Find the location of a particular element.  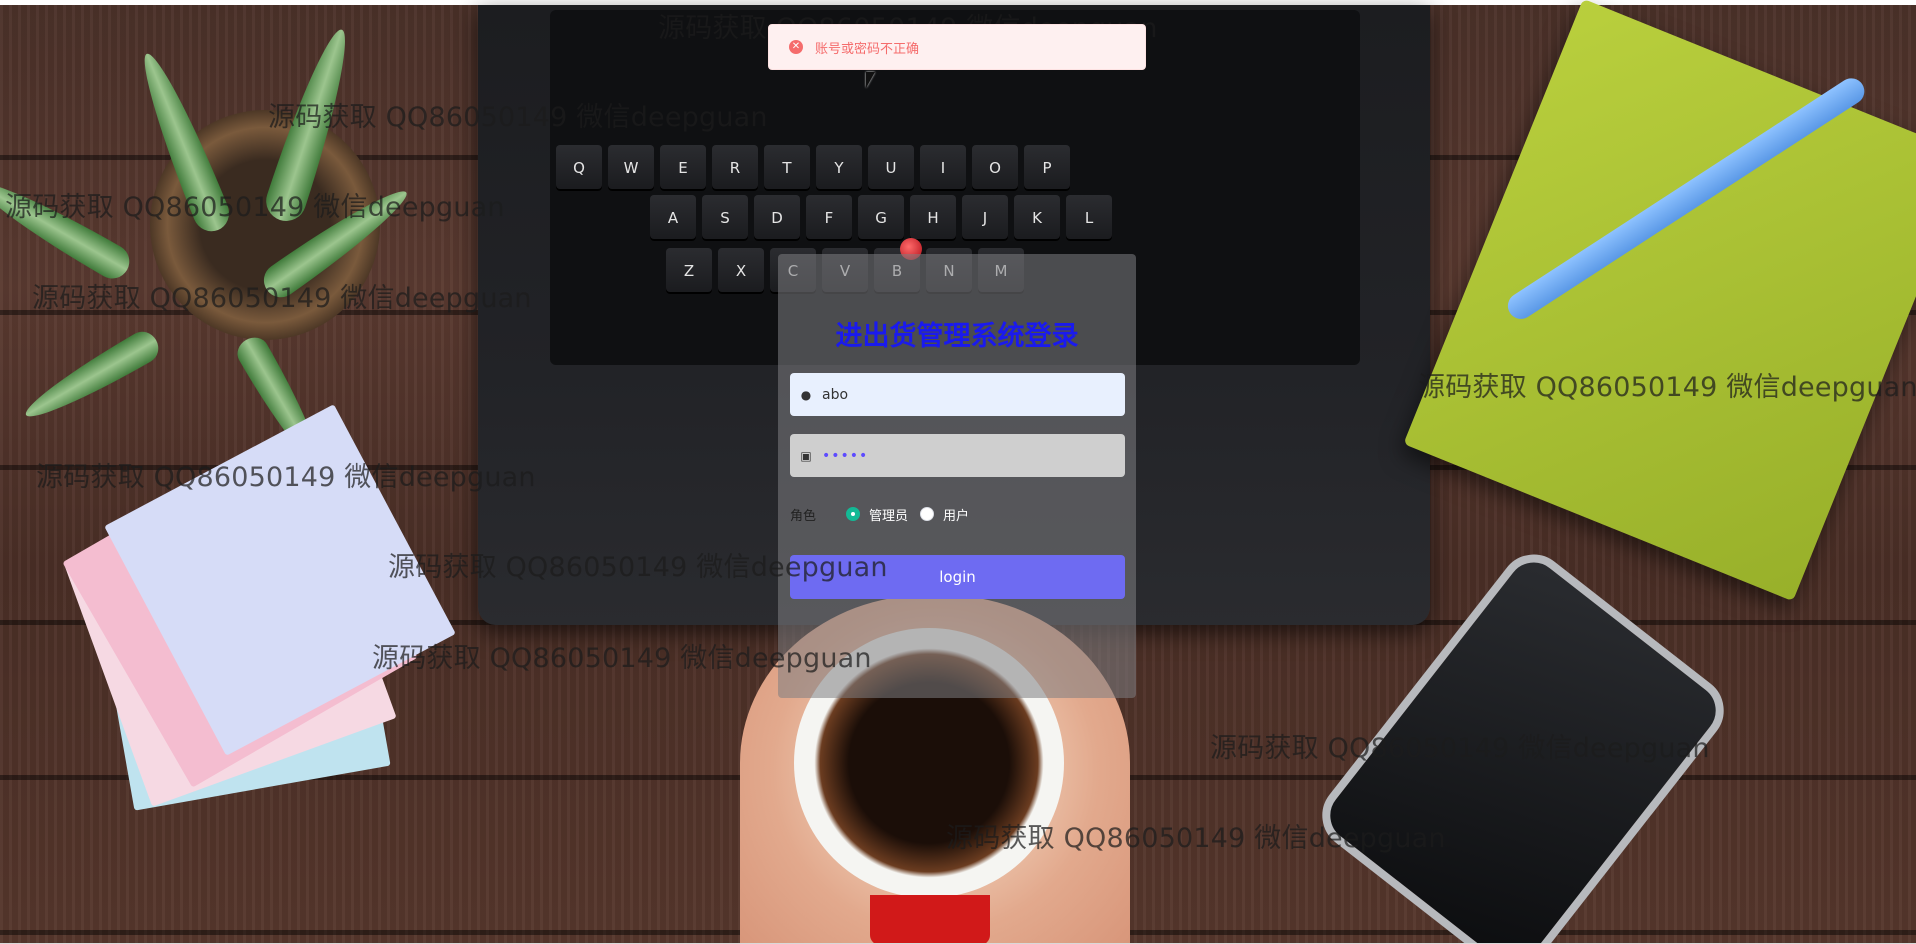

cup-saucer-image is located at coordinates (930, 919).